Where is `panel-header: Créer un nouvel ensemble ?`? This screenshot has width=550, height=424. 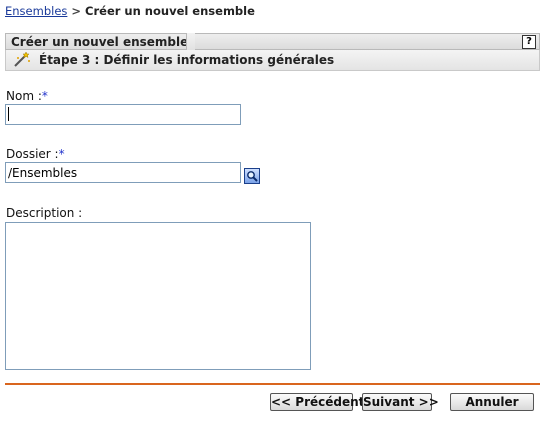
panel-header: Créer un nouvel ensemble ? is located at coordinates (272, 41).